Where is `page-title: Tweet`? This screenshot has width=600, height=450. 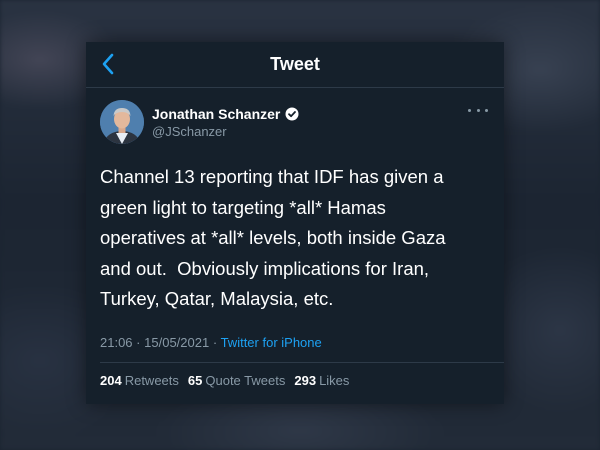
page-title: Tweet is located at coordinates (295, 64).